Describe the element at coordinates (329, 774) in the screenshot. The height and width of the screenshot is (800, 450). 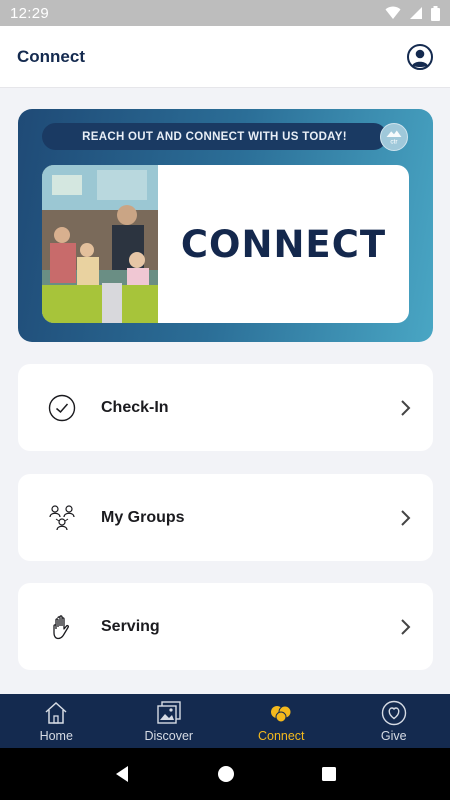
I see `recents-icon` at that location.